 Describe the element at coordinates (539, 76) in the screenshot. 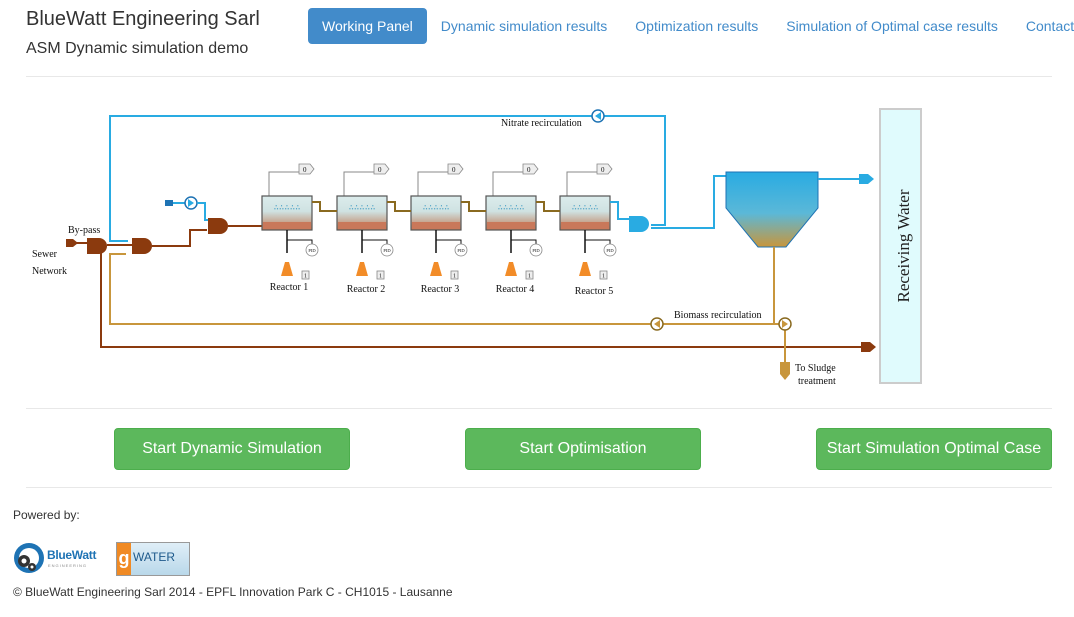

I see `divider-top` at that location.